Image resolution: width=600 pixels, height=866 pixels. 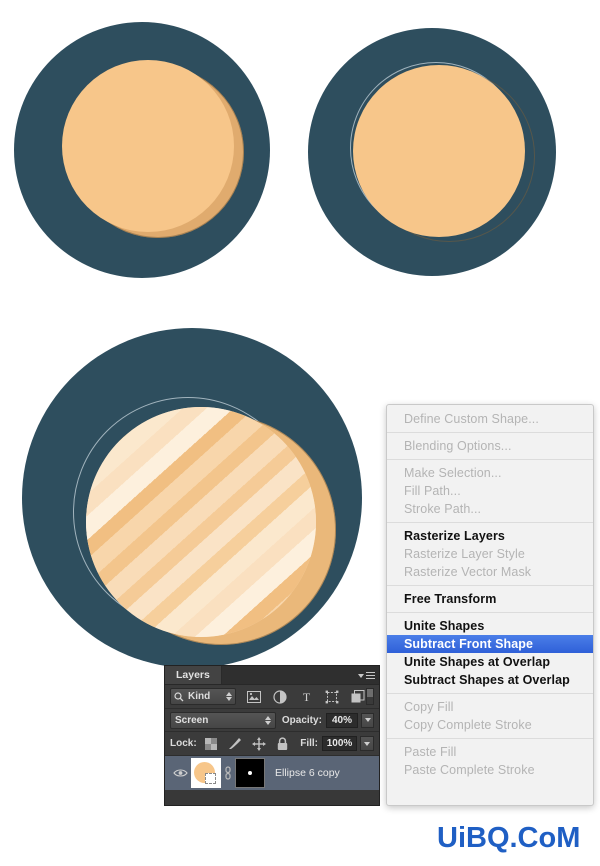 I want to click on layer-mask-thumbnail, so click(x=250, y=773).